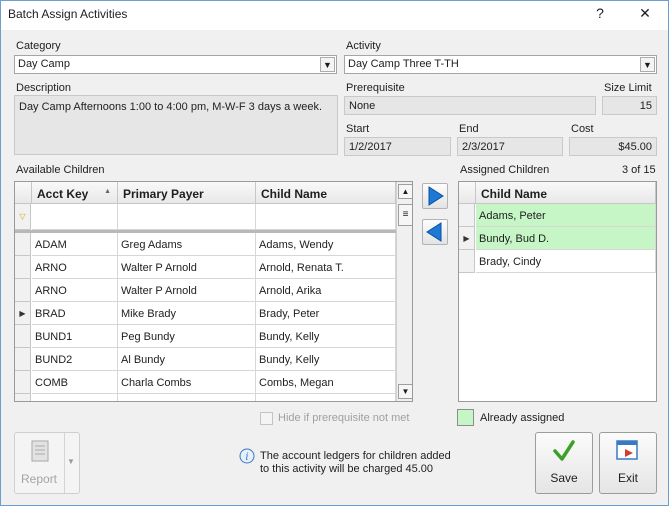  I want to click on table-cell: Brady, Peter, so click(326, 313).